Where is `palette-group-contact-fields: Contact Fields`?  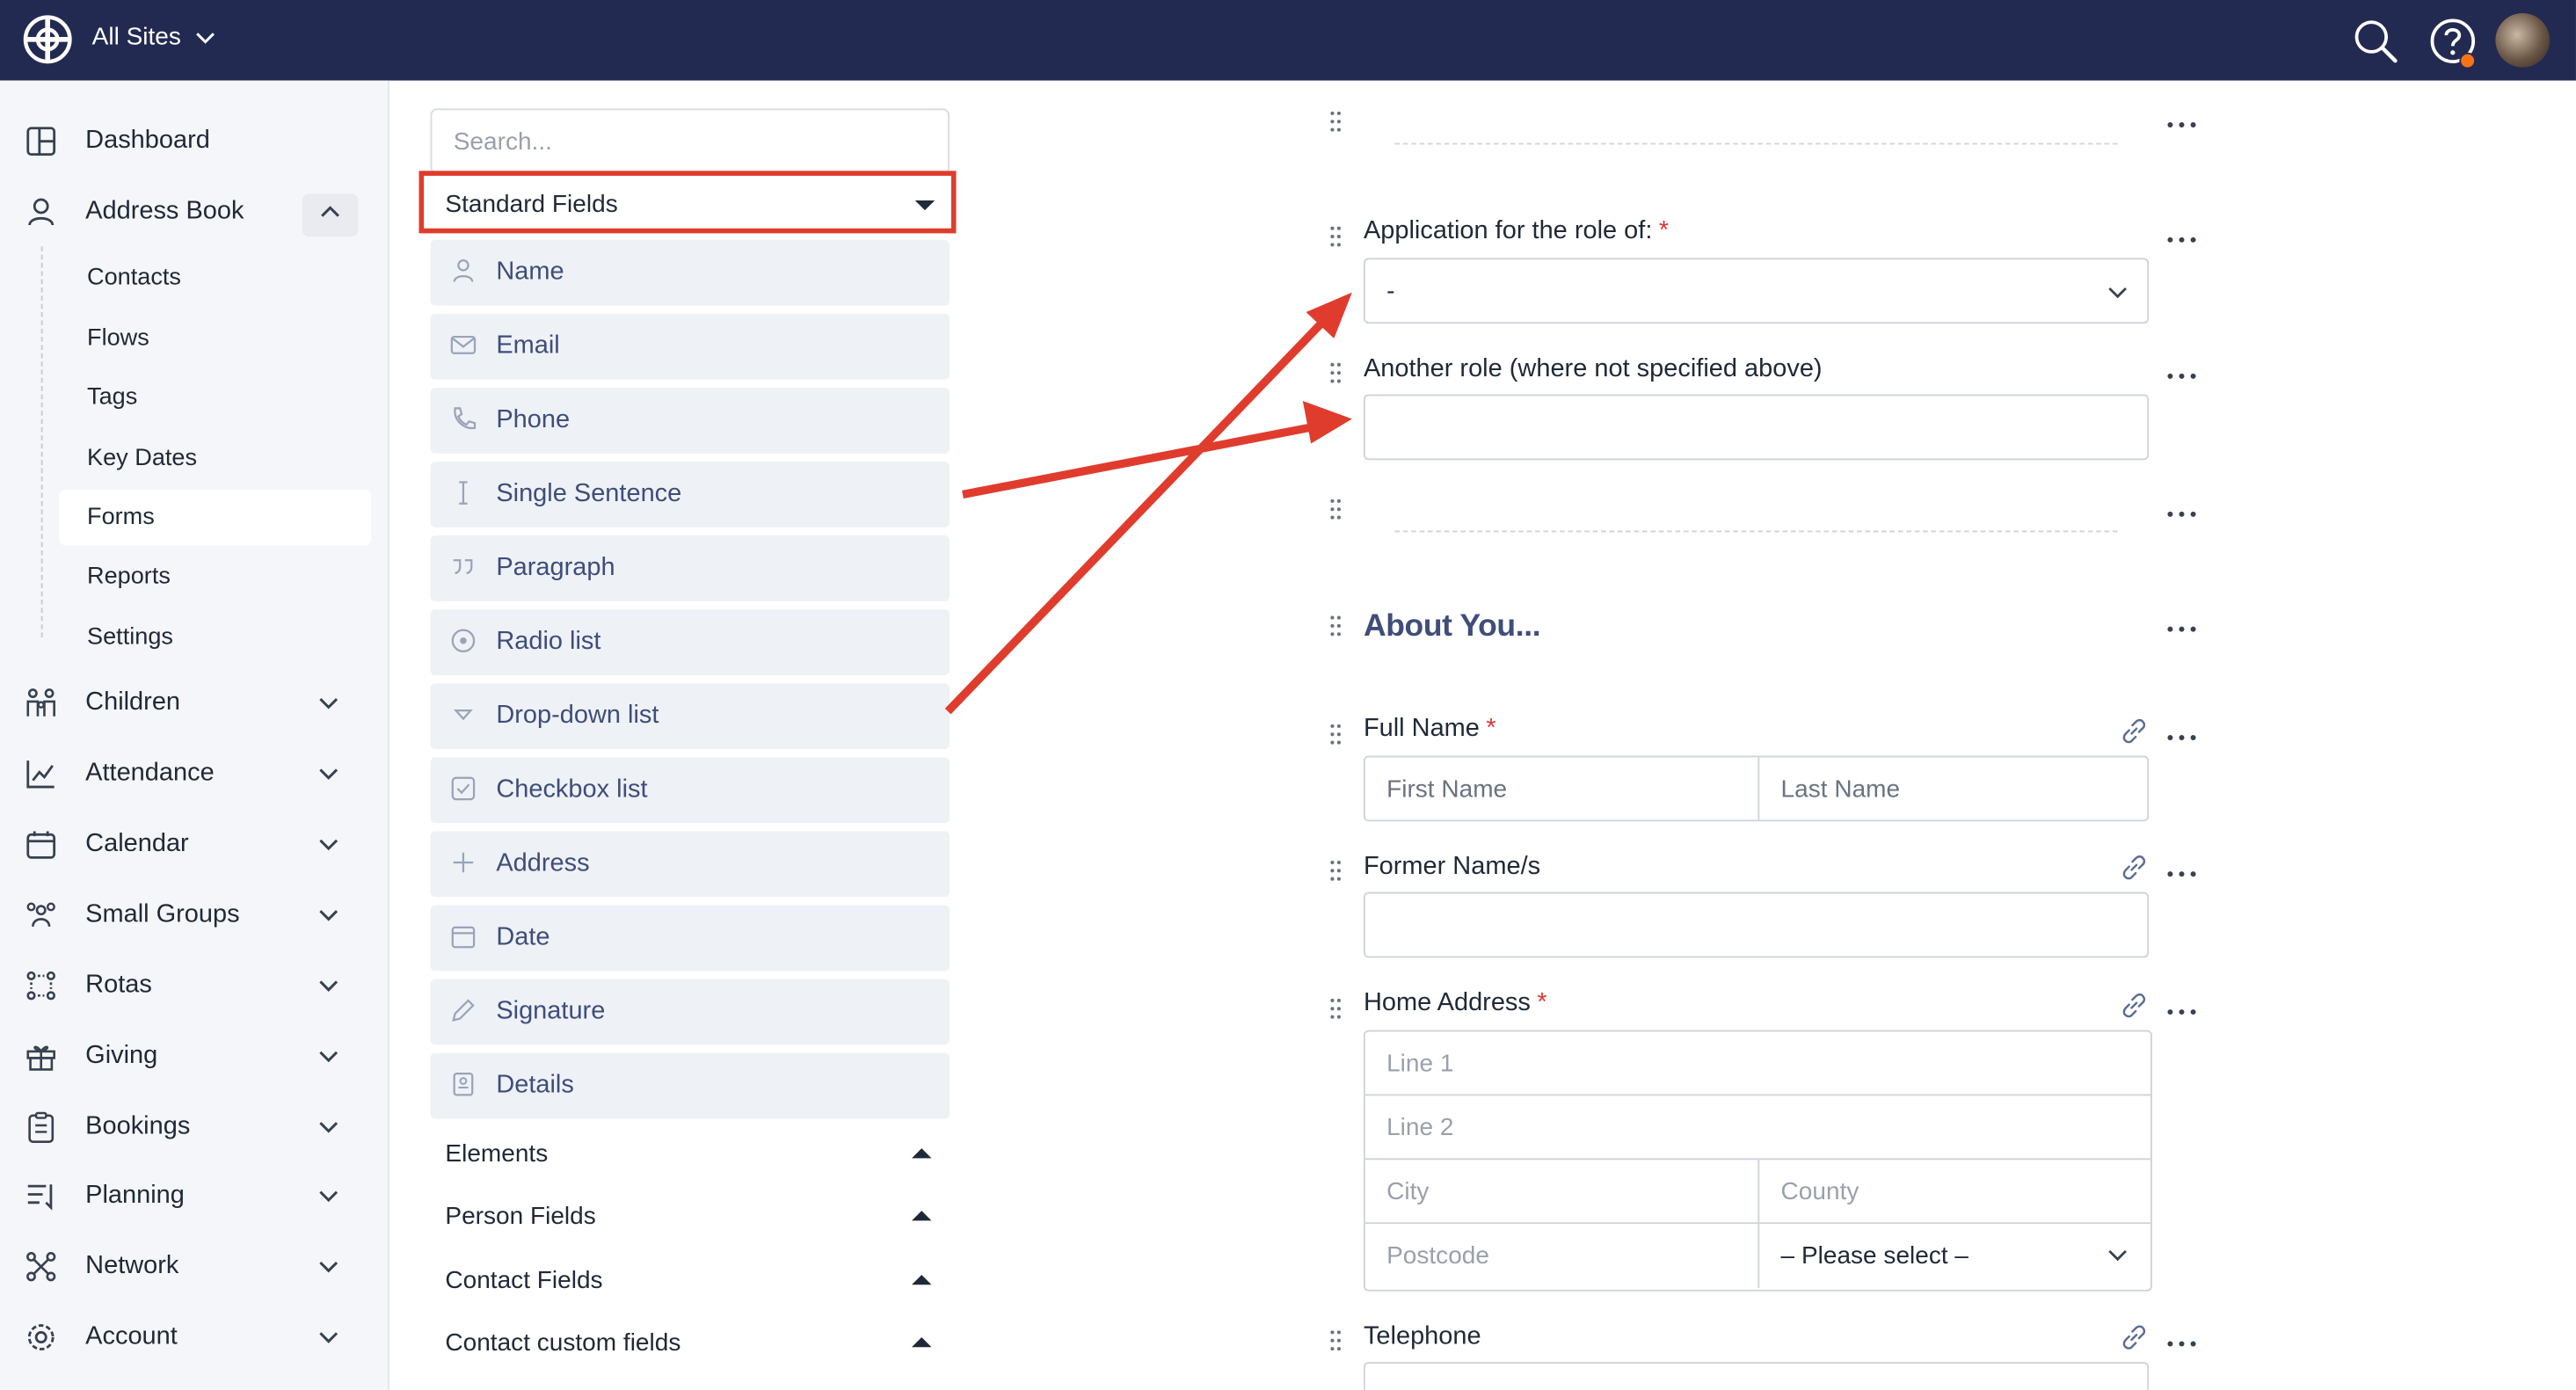
palette-group-contact-fields: Contact Fields is located at coordinates (690, 1281).